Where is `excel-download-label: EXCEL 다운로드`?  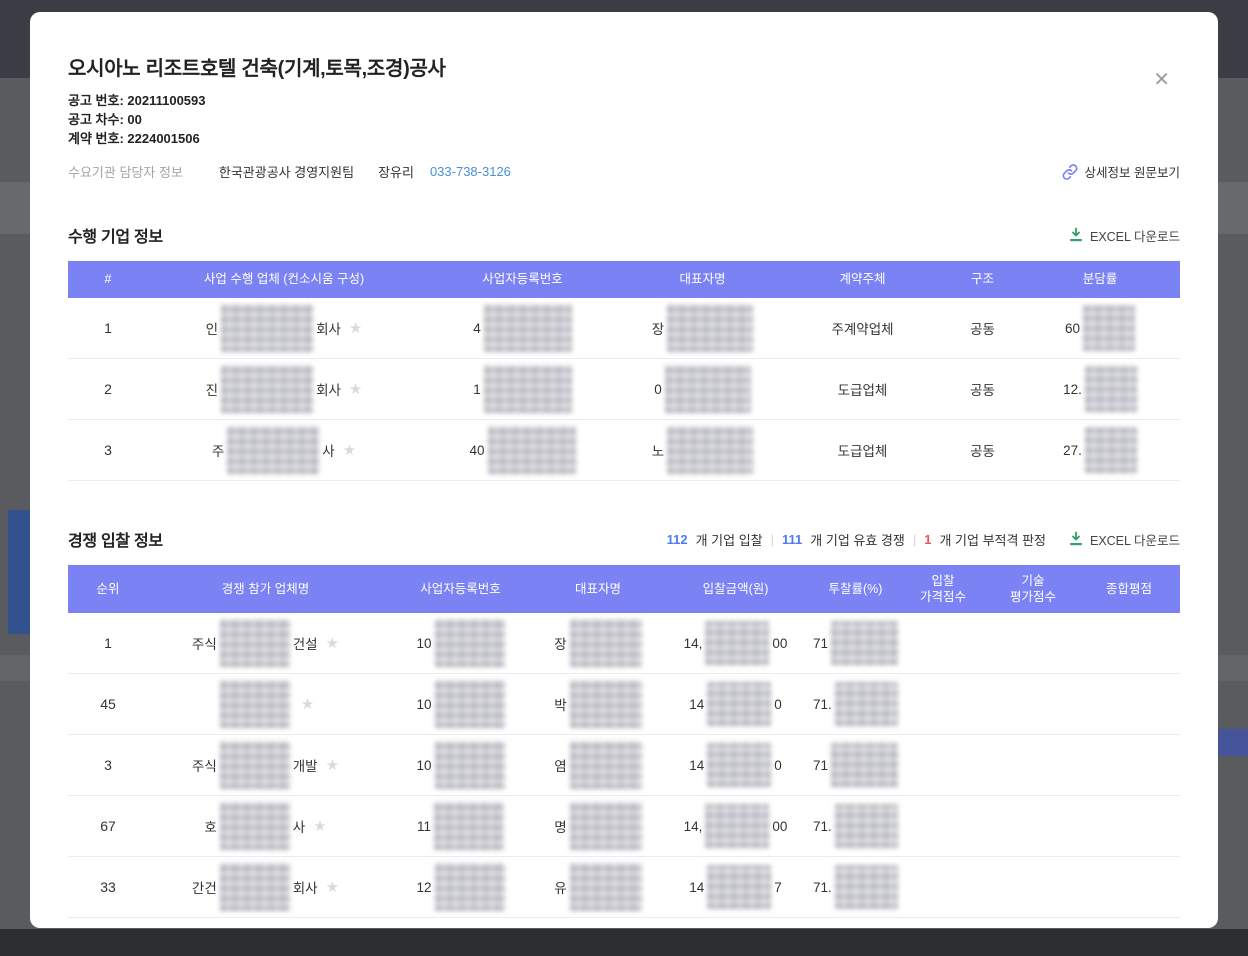
excel-download-label: EXCEL 다운로드 is located at coordinates (1134, 236).